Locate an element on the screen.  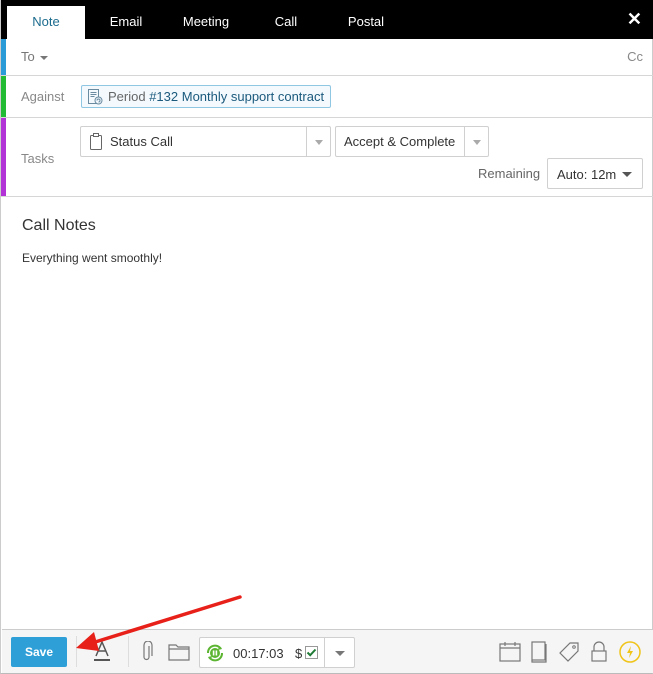
against-period-pill: Period #132 Monthly support contract is located at coordinates (206, 96).